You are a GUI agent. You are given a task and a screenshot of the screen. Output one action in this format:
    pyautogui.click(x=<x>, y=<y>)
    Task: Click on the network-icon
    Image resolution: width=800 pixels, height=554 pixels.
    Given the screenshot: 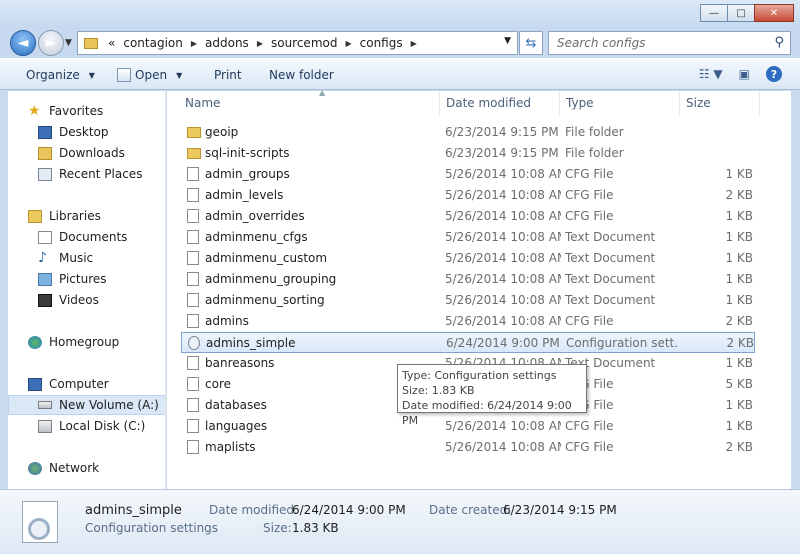 What is the action you would take?
    pyautogui.click(x=35, y=468)
    